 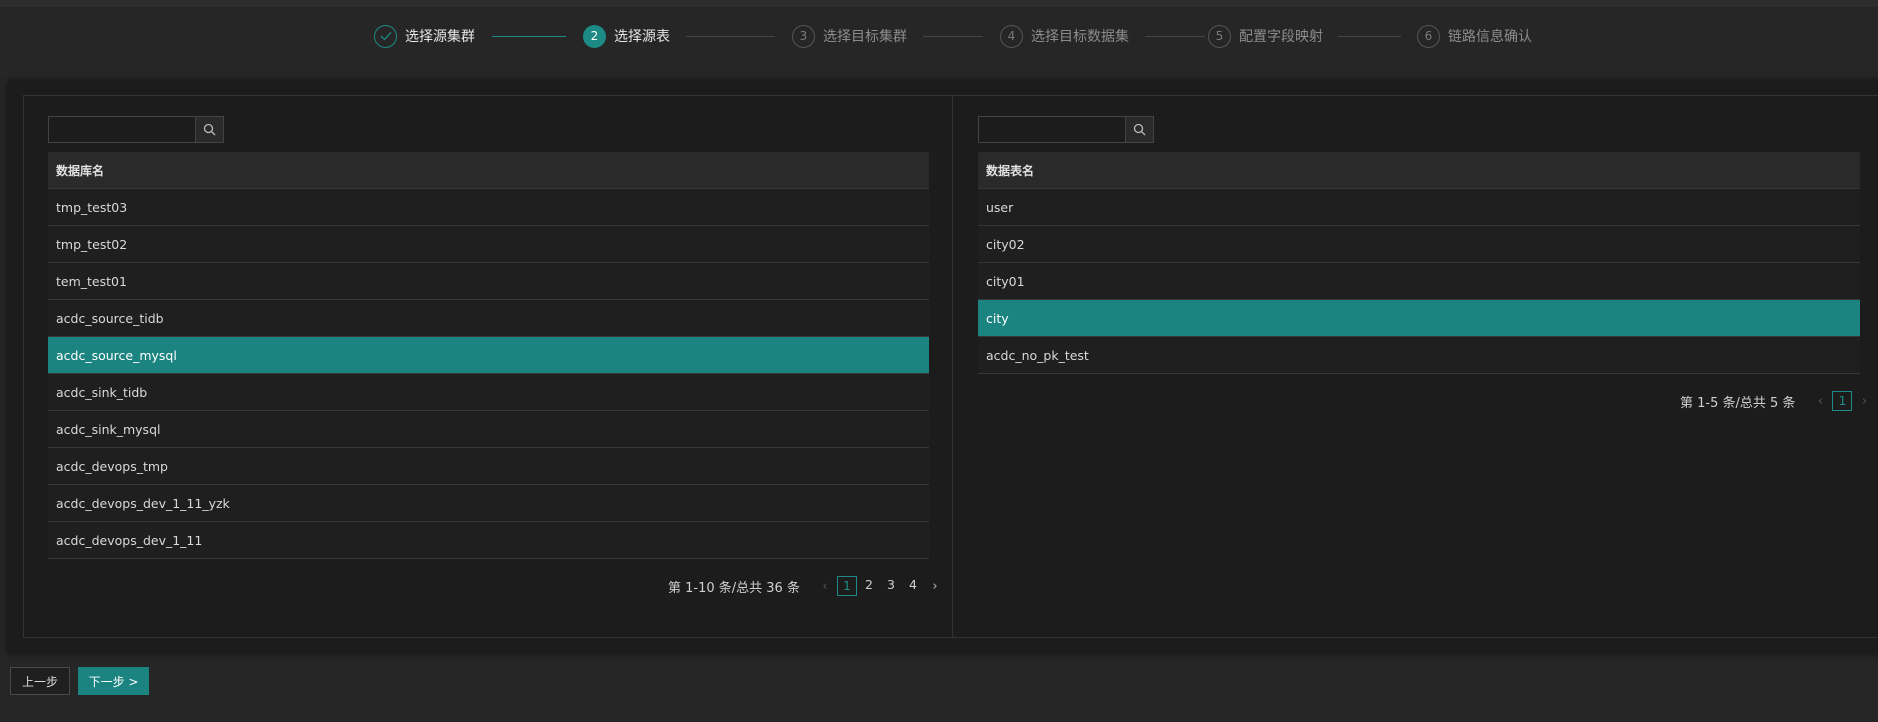 What do you see at coordinates (803, 36) in the screenshot?
I see `step-number: 3` at bounding box center [803, 36].